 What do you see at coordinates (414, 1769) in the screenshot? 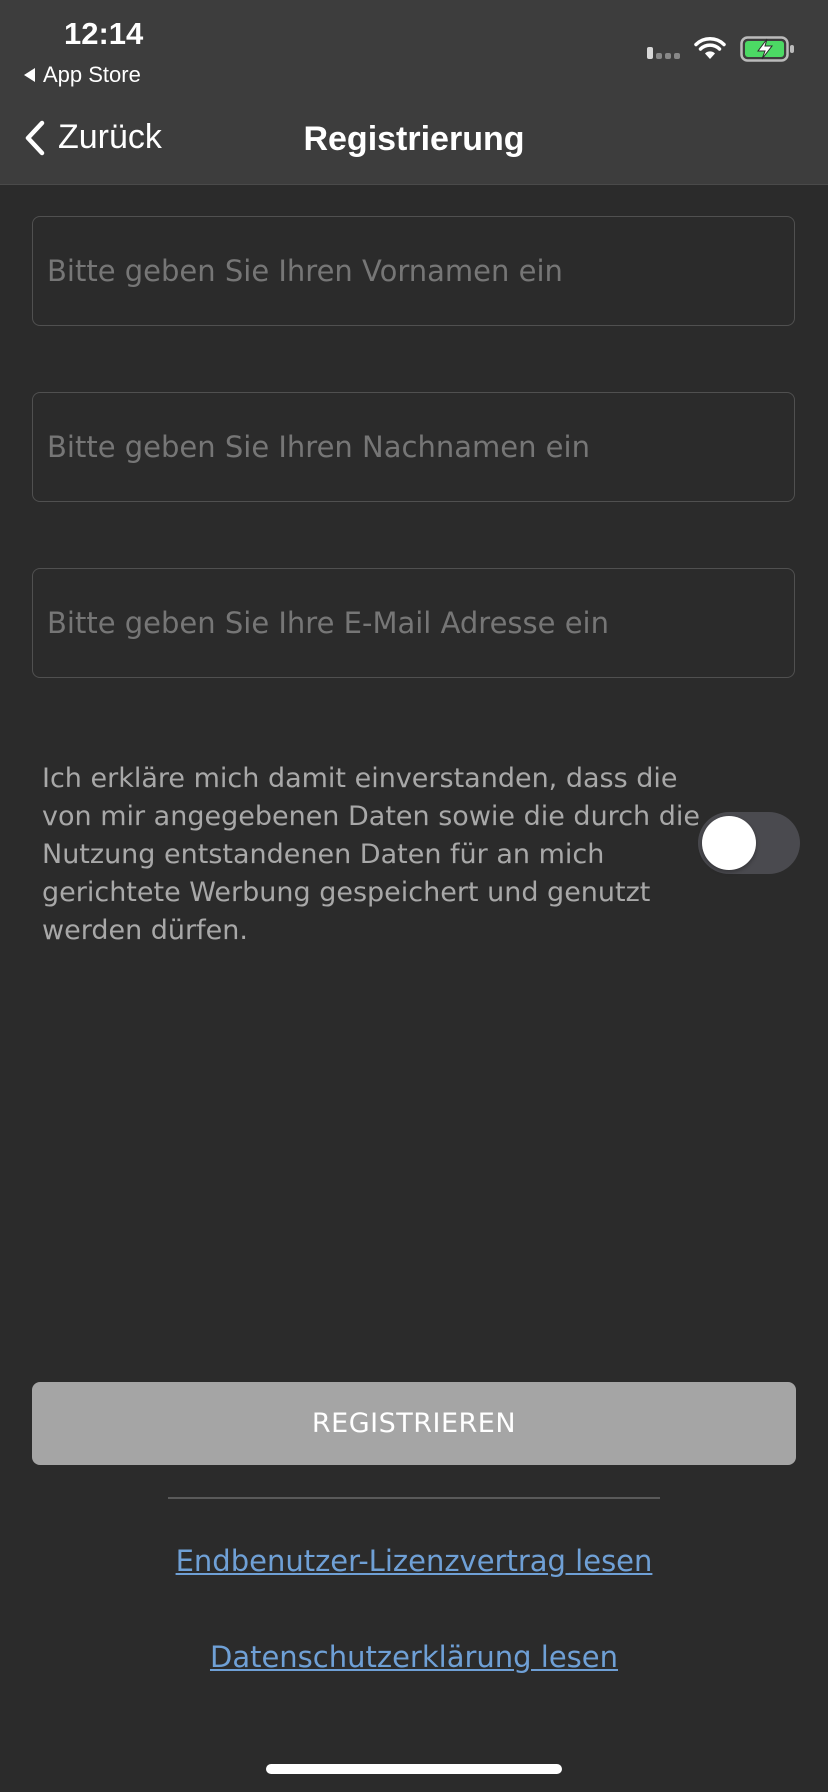
I see `home-indicator` at bounding box center [414, 1769].